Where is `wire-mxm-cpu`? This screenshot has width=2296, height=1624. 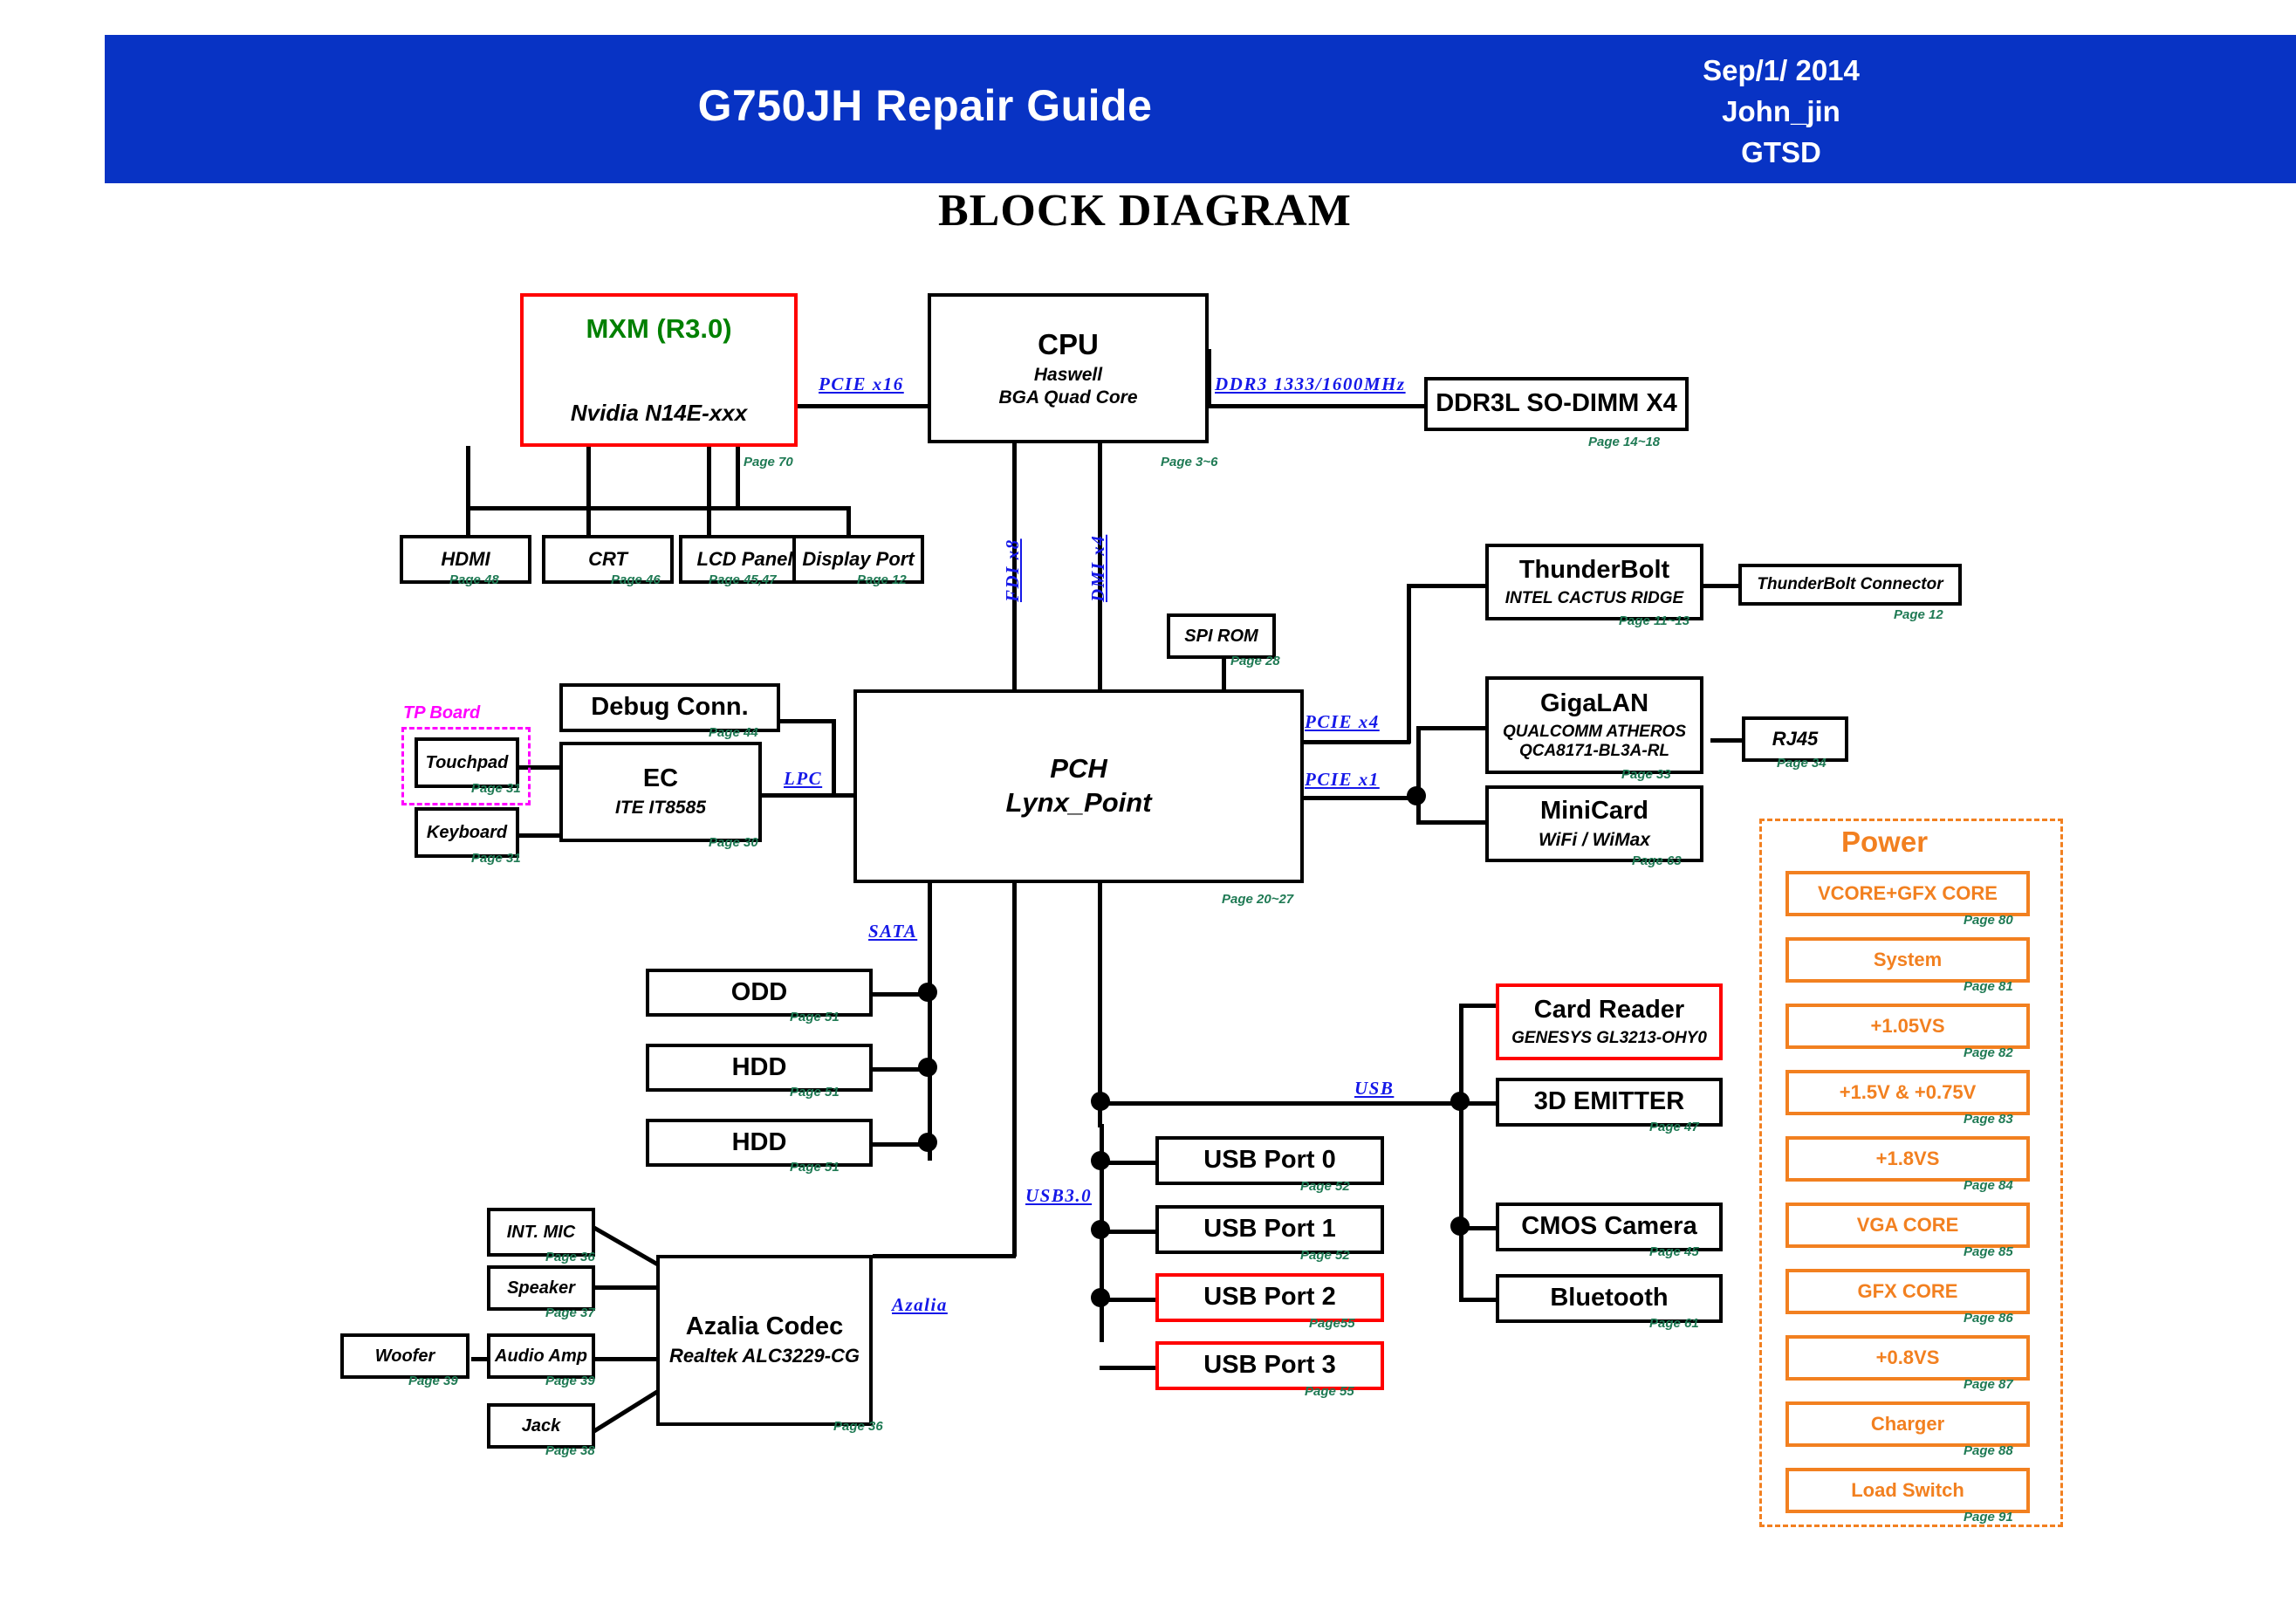 wire-mxm-cpu is located at coordinates (862, 406).